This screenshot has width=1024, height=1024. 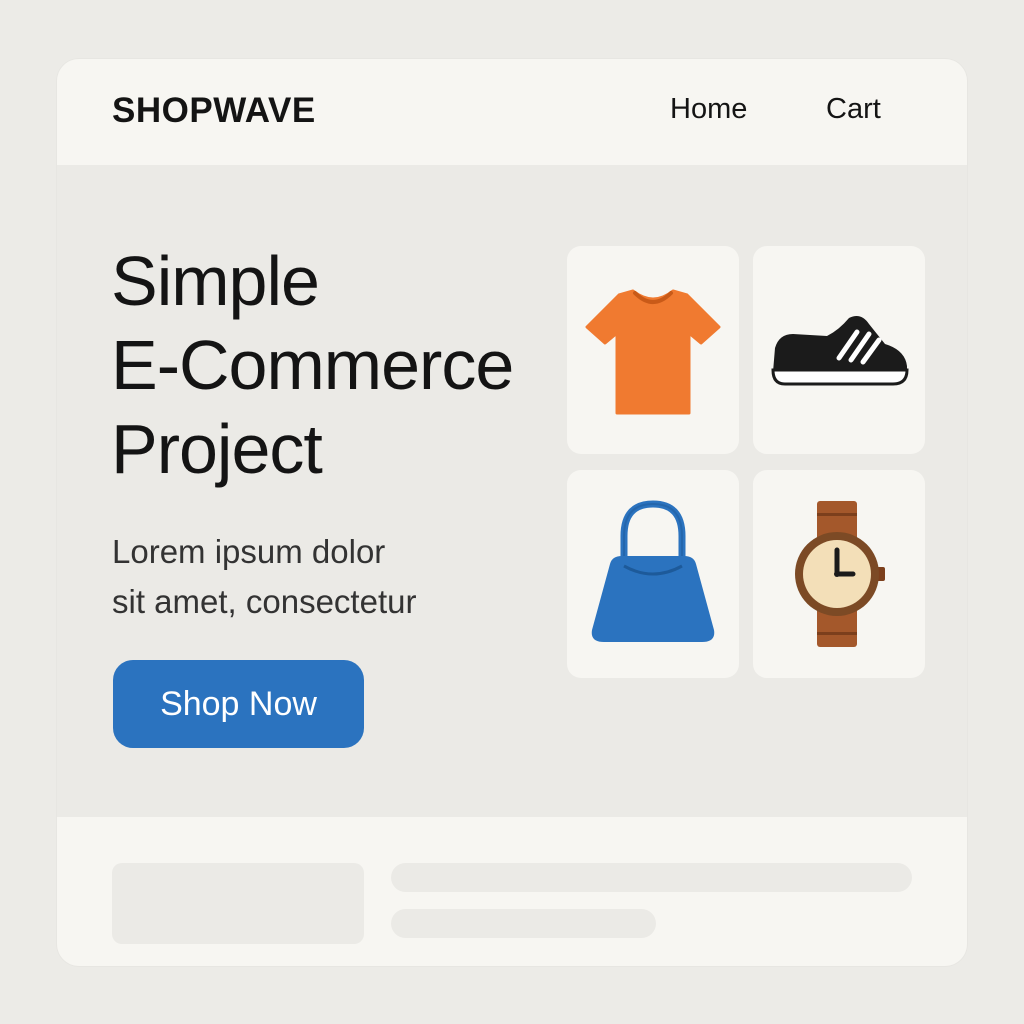 I want to click on product-card-sneaker, so click(x=839, y=350).